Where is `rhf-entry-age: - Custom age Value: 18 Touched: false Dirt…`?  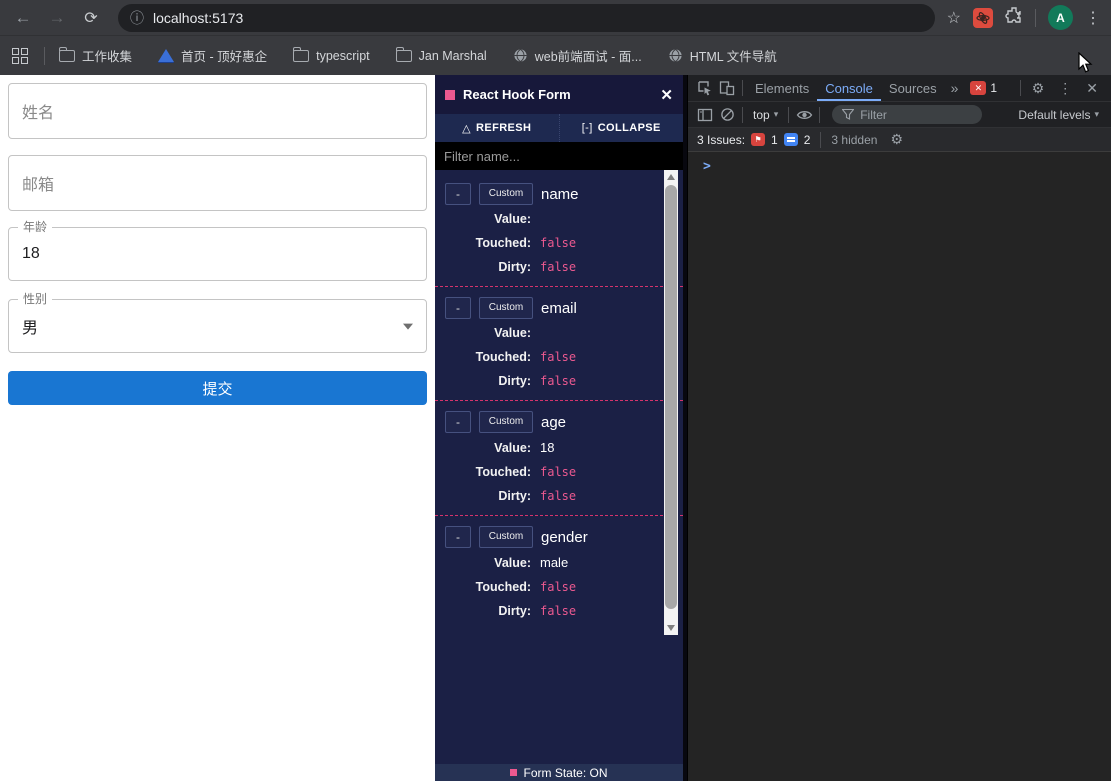
rhf-entry-age: - Custom age Value: 18 Touched: false Dirt… is located at coordinates (559, 463).